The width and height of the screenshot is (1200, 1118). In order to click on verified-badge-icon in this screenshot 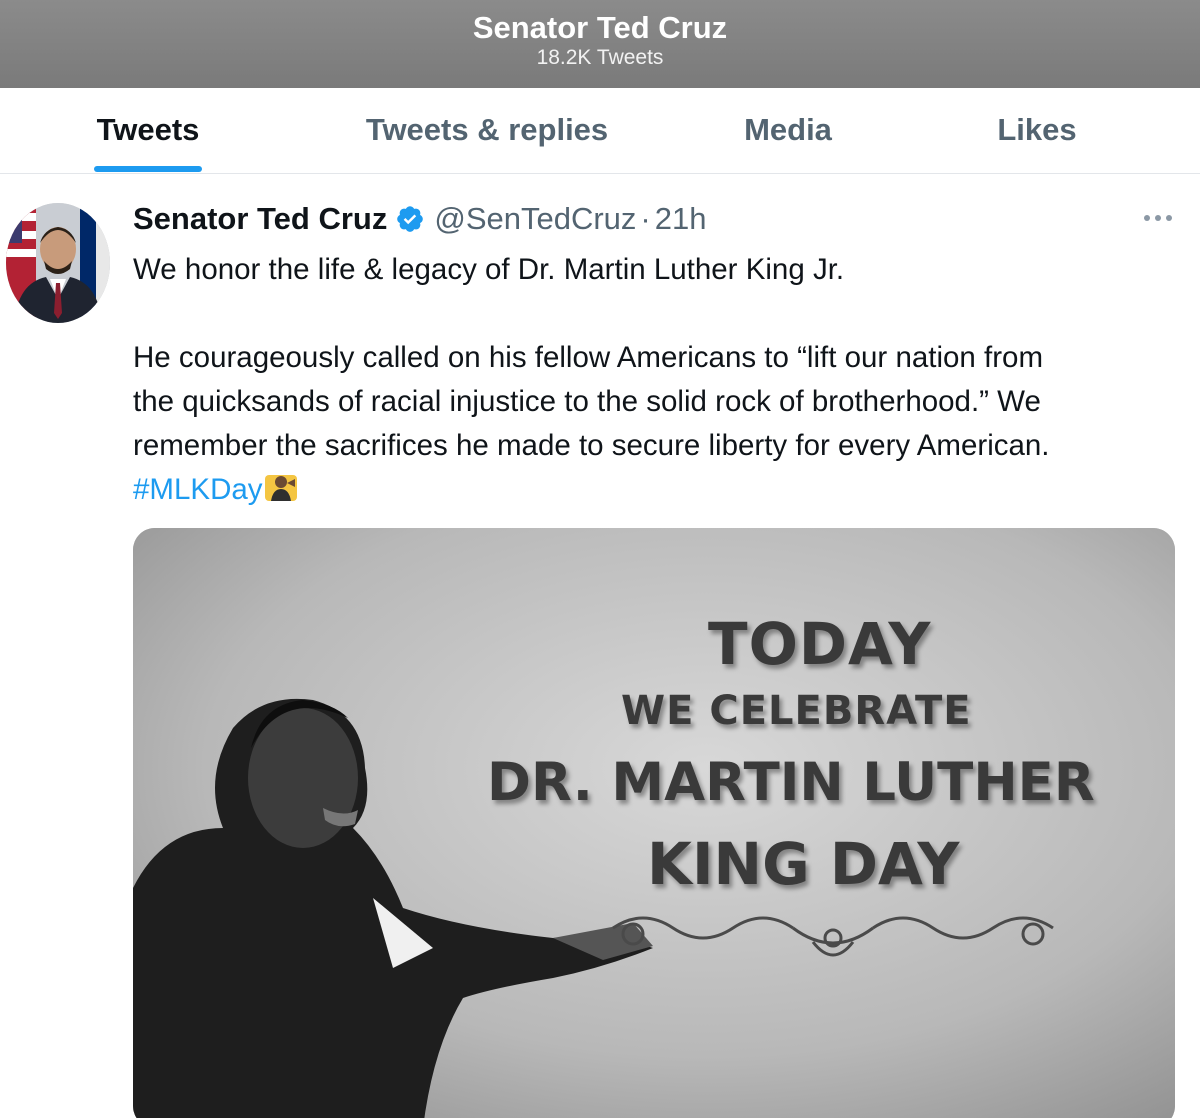, I will do `click(410, 219)`.